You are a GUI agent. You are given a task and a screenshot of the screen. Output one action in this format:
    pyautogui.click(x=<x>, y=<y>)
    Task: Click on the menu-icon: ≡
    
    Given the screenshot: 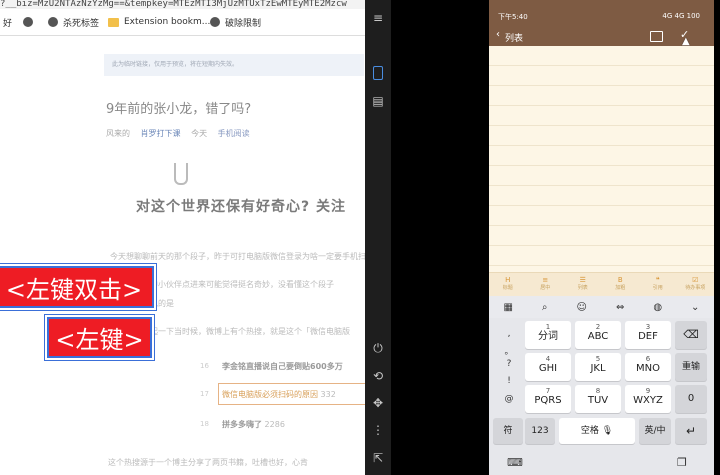 What is the action you would take?
    pyautogui.click(x=378, y=18)
    